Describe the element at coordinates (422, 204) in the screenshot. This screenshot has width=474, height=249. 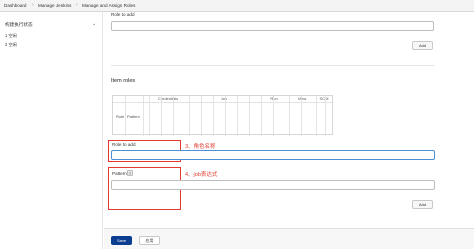
I see `item-add-button: Add` at that location.